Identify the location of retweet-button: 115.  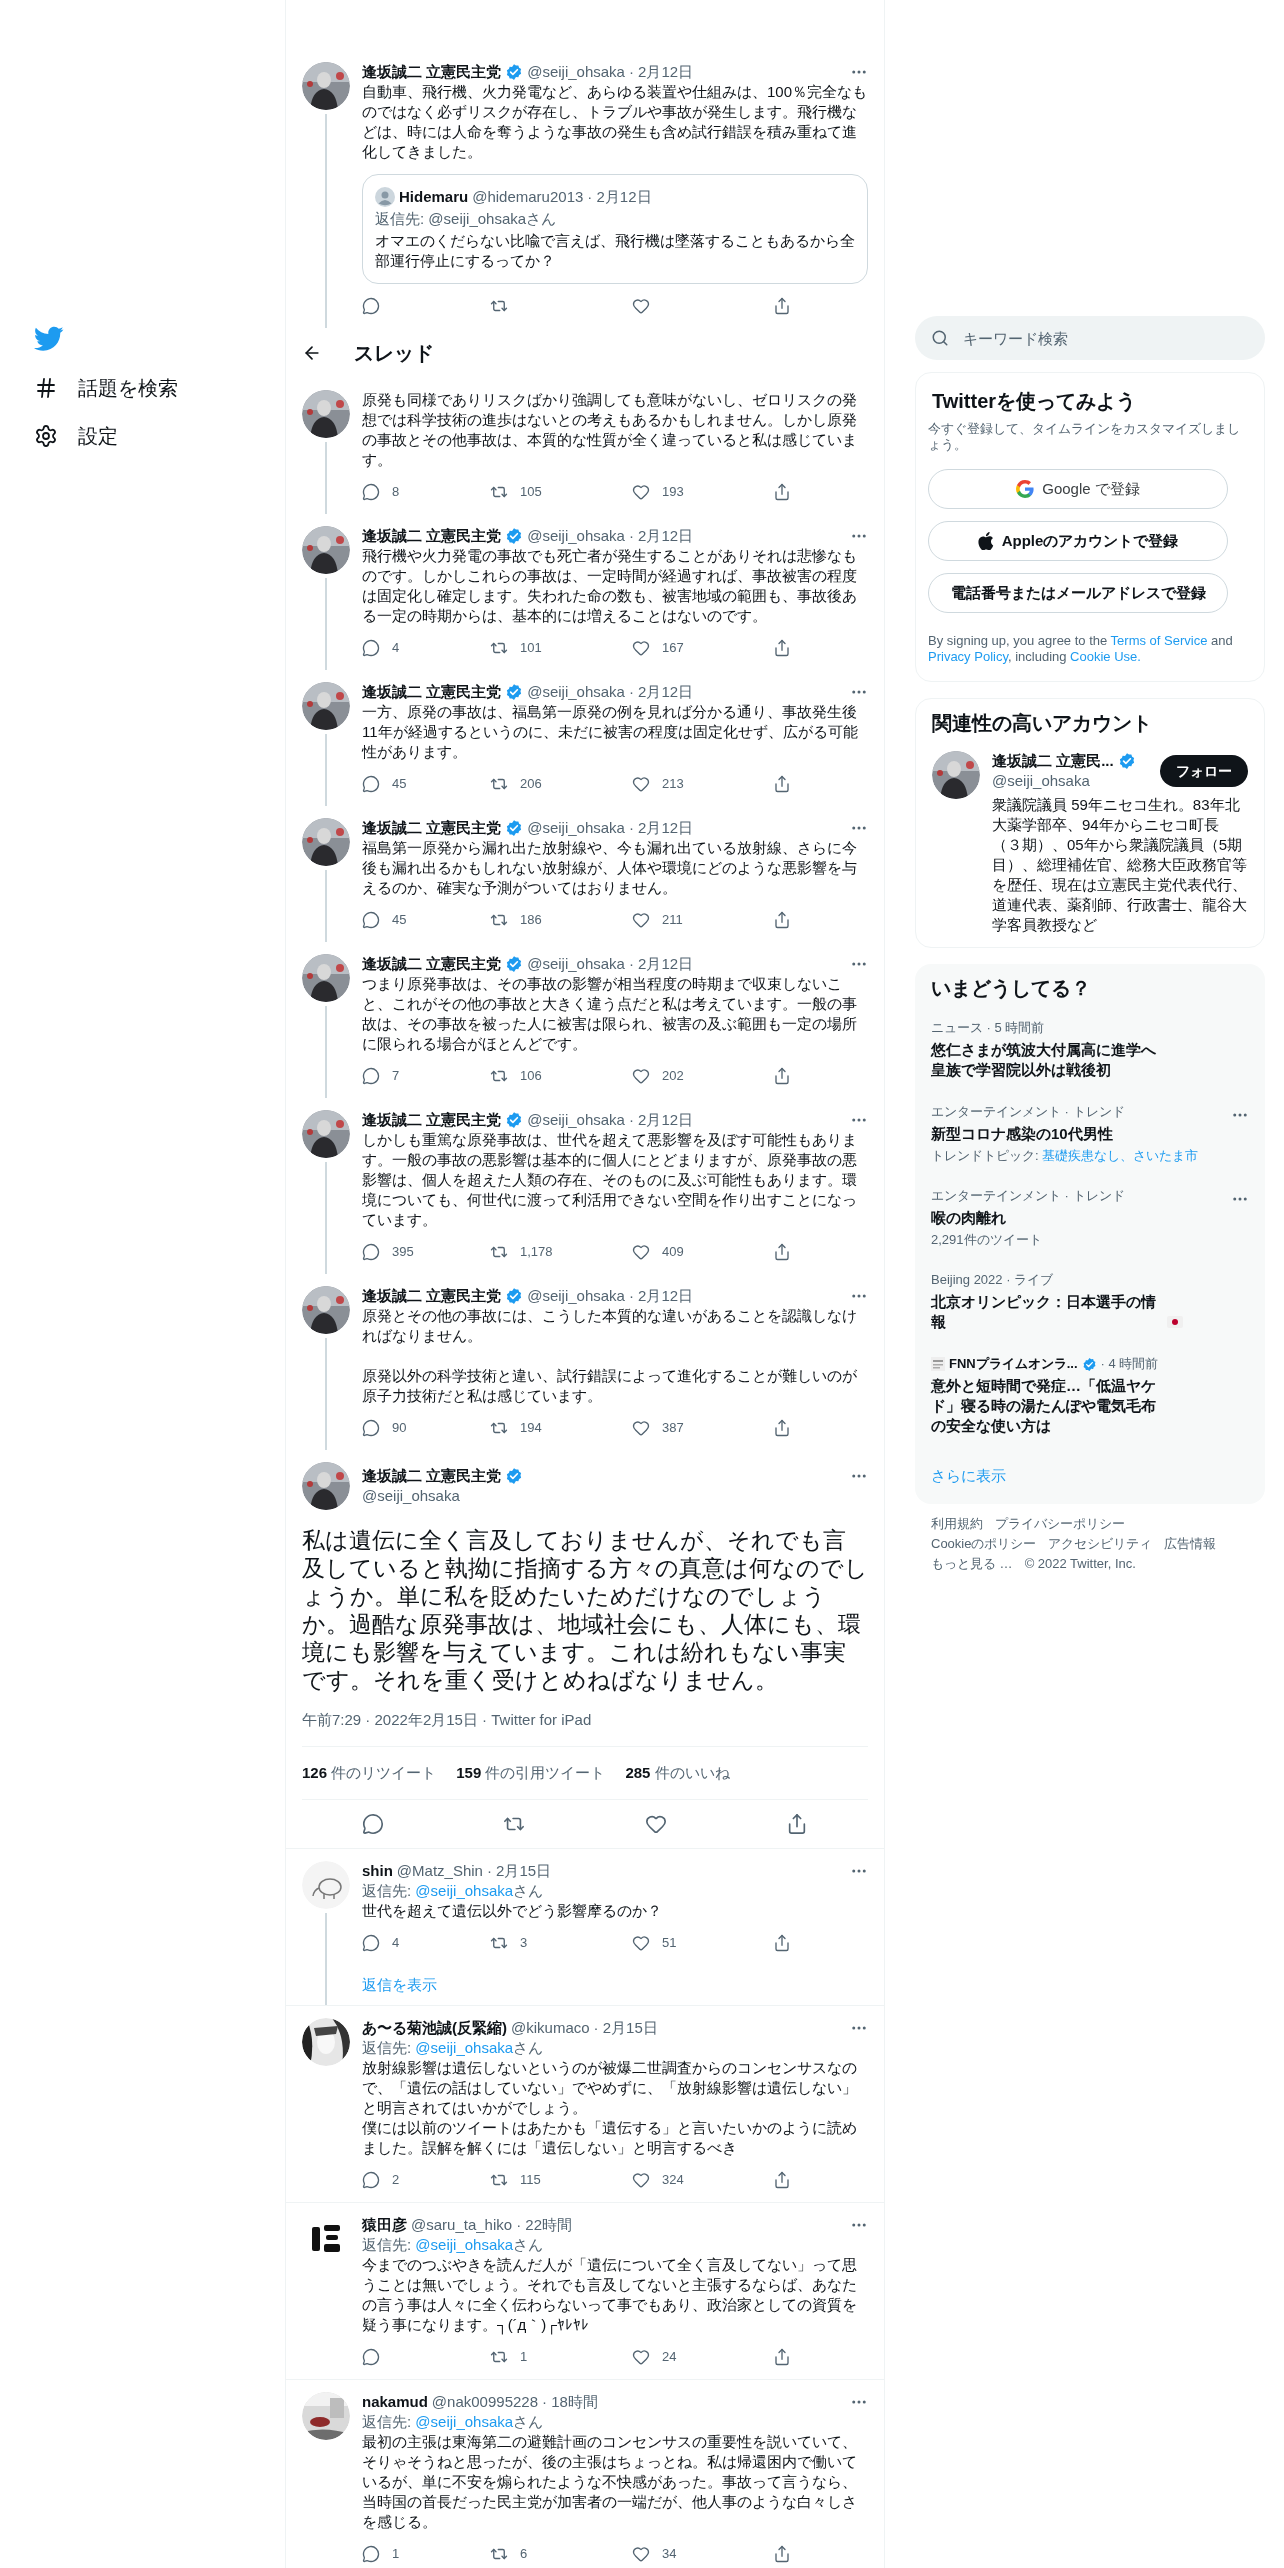
(515, 2180).